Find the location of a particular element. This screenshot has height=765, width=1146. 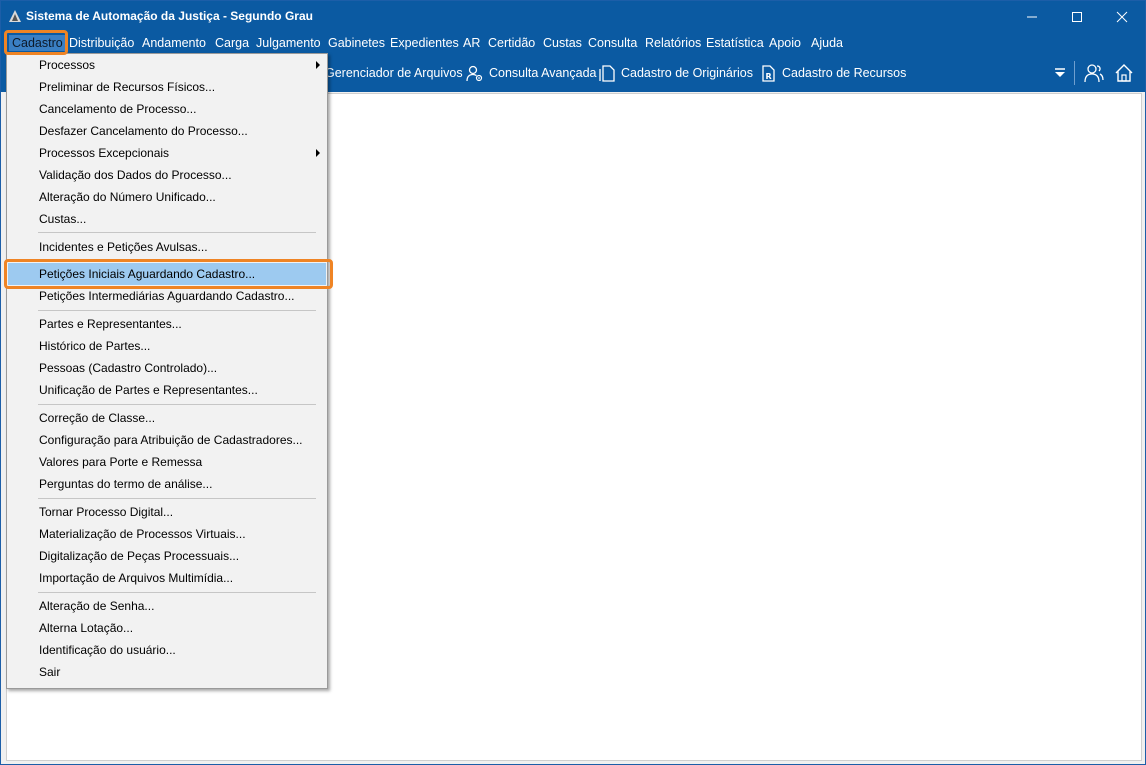

toolbar-separator is located at coordinates (1074, 73).